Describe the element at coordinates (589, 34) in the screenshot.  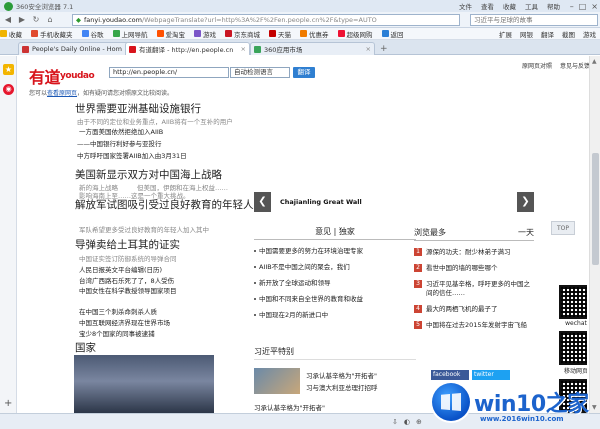
I see `games-button: 游戏` at that location.